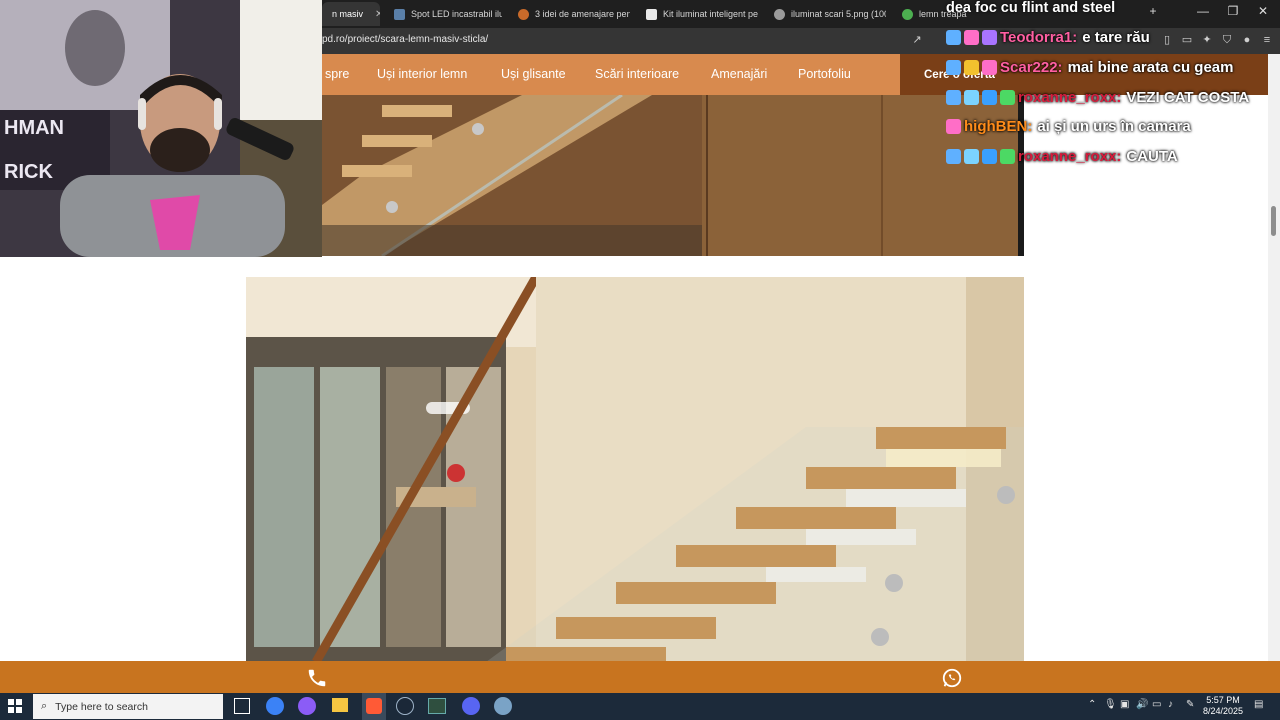 Image resolution: width=1280 pixels, height=720 pixels. What do you see at coordinates (710, 14) in the screenshot?
I see `tab-label: Kit iluminat inteligent pen` at bounding box center [710, 14].